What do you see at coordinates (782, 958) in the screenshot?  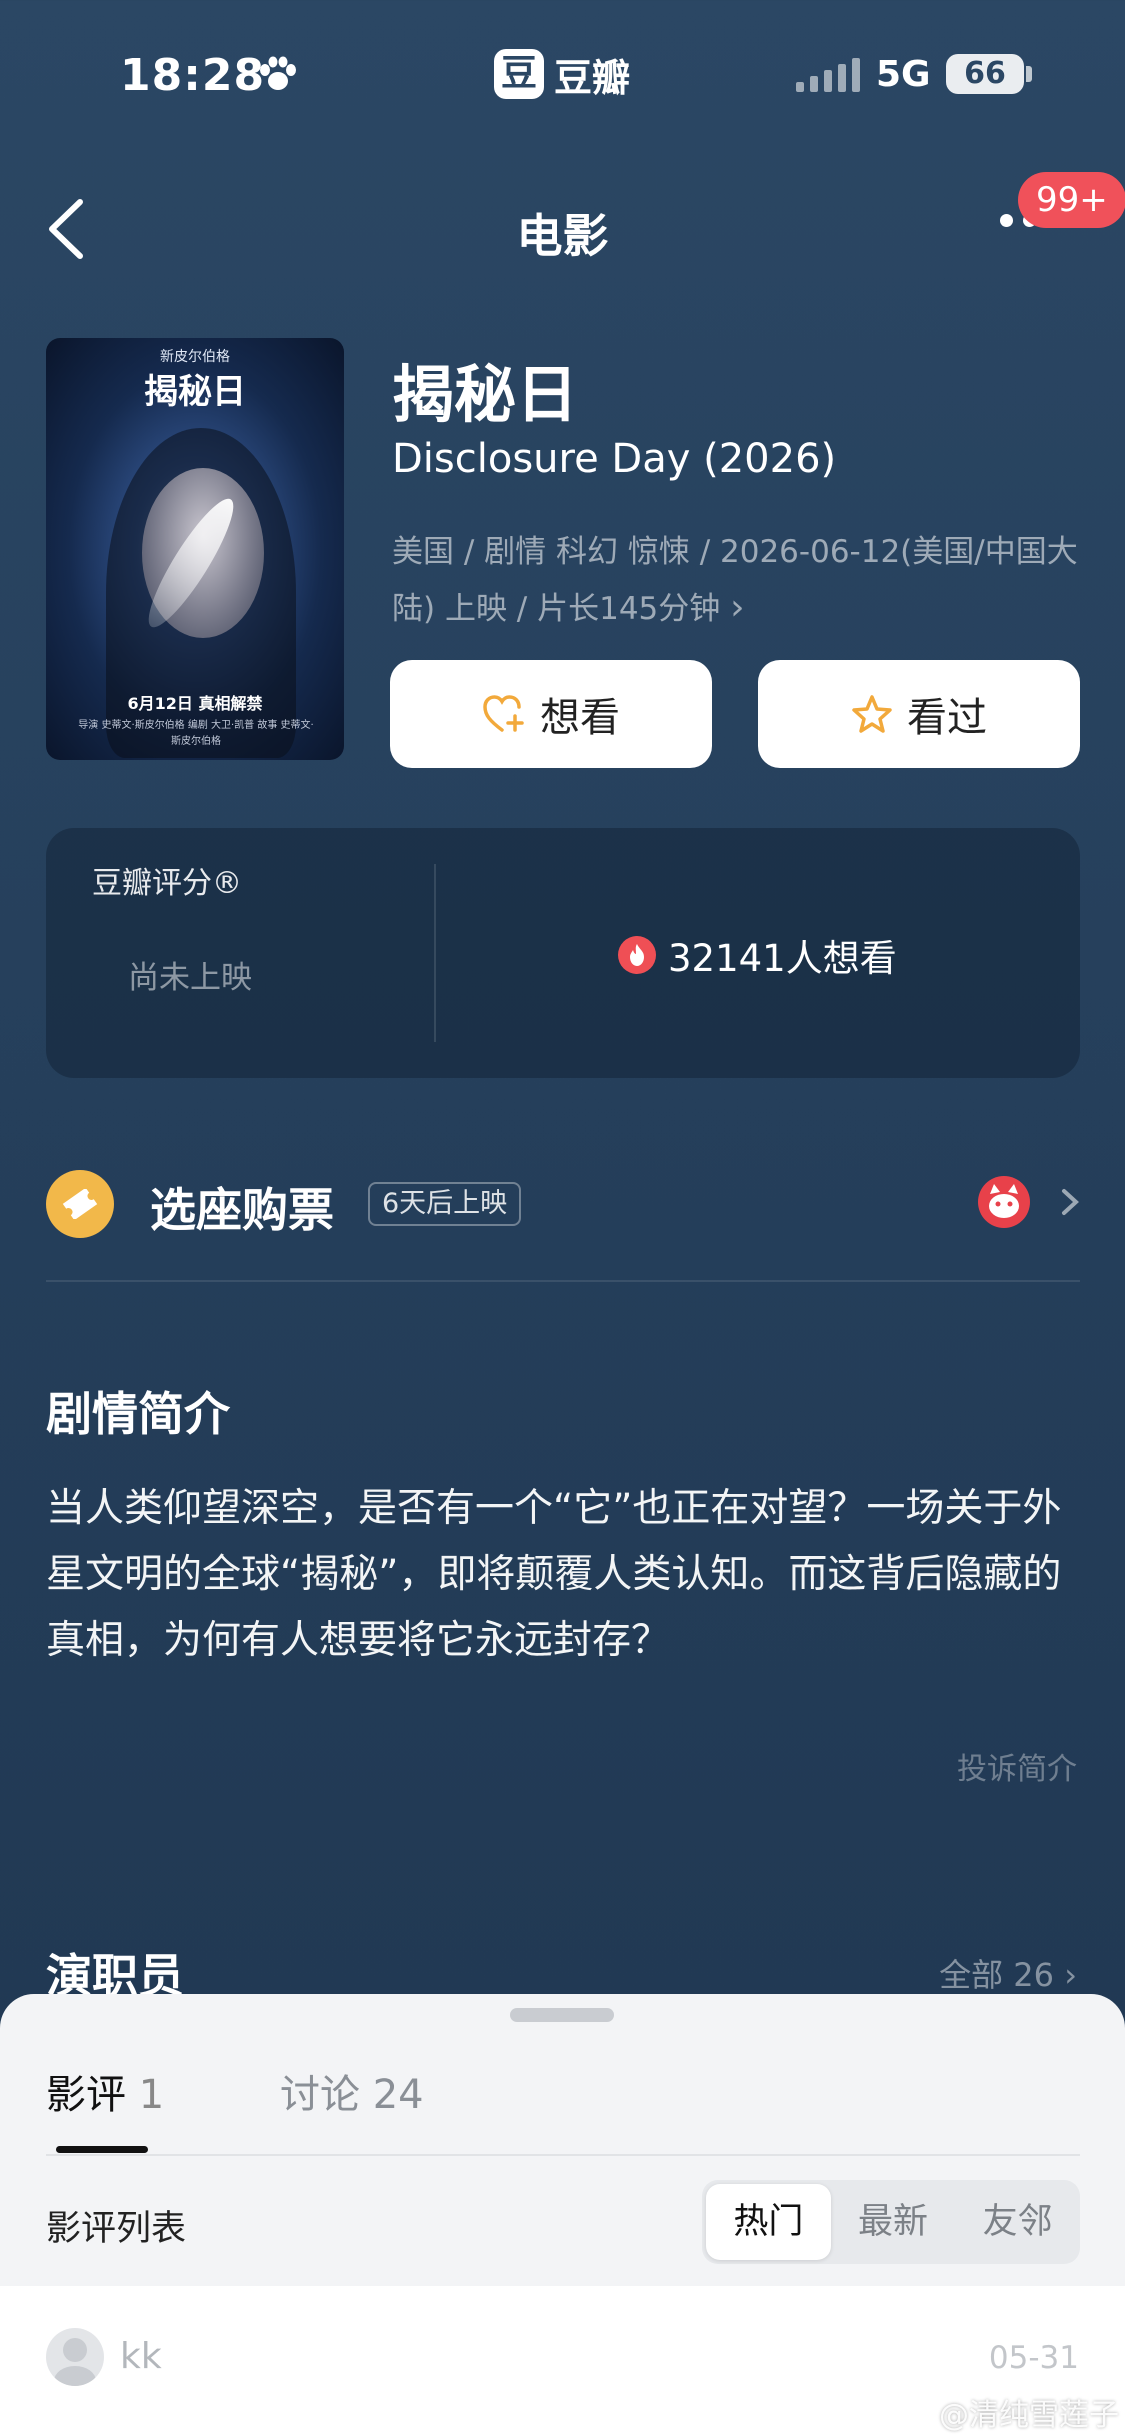 I see `want-count-text: 32141人想看` at bounding box center [782, 958].